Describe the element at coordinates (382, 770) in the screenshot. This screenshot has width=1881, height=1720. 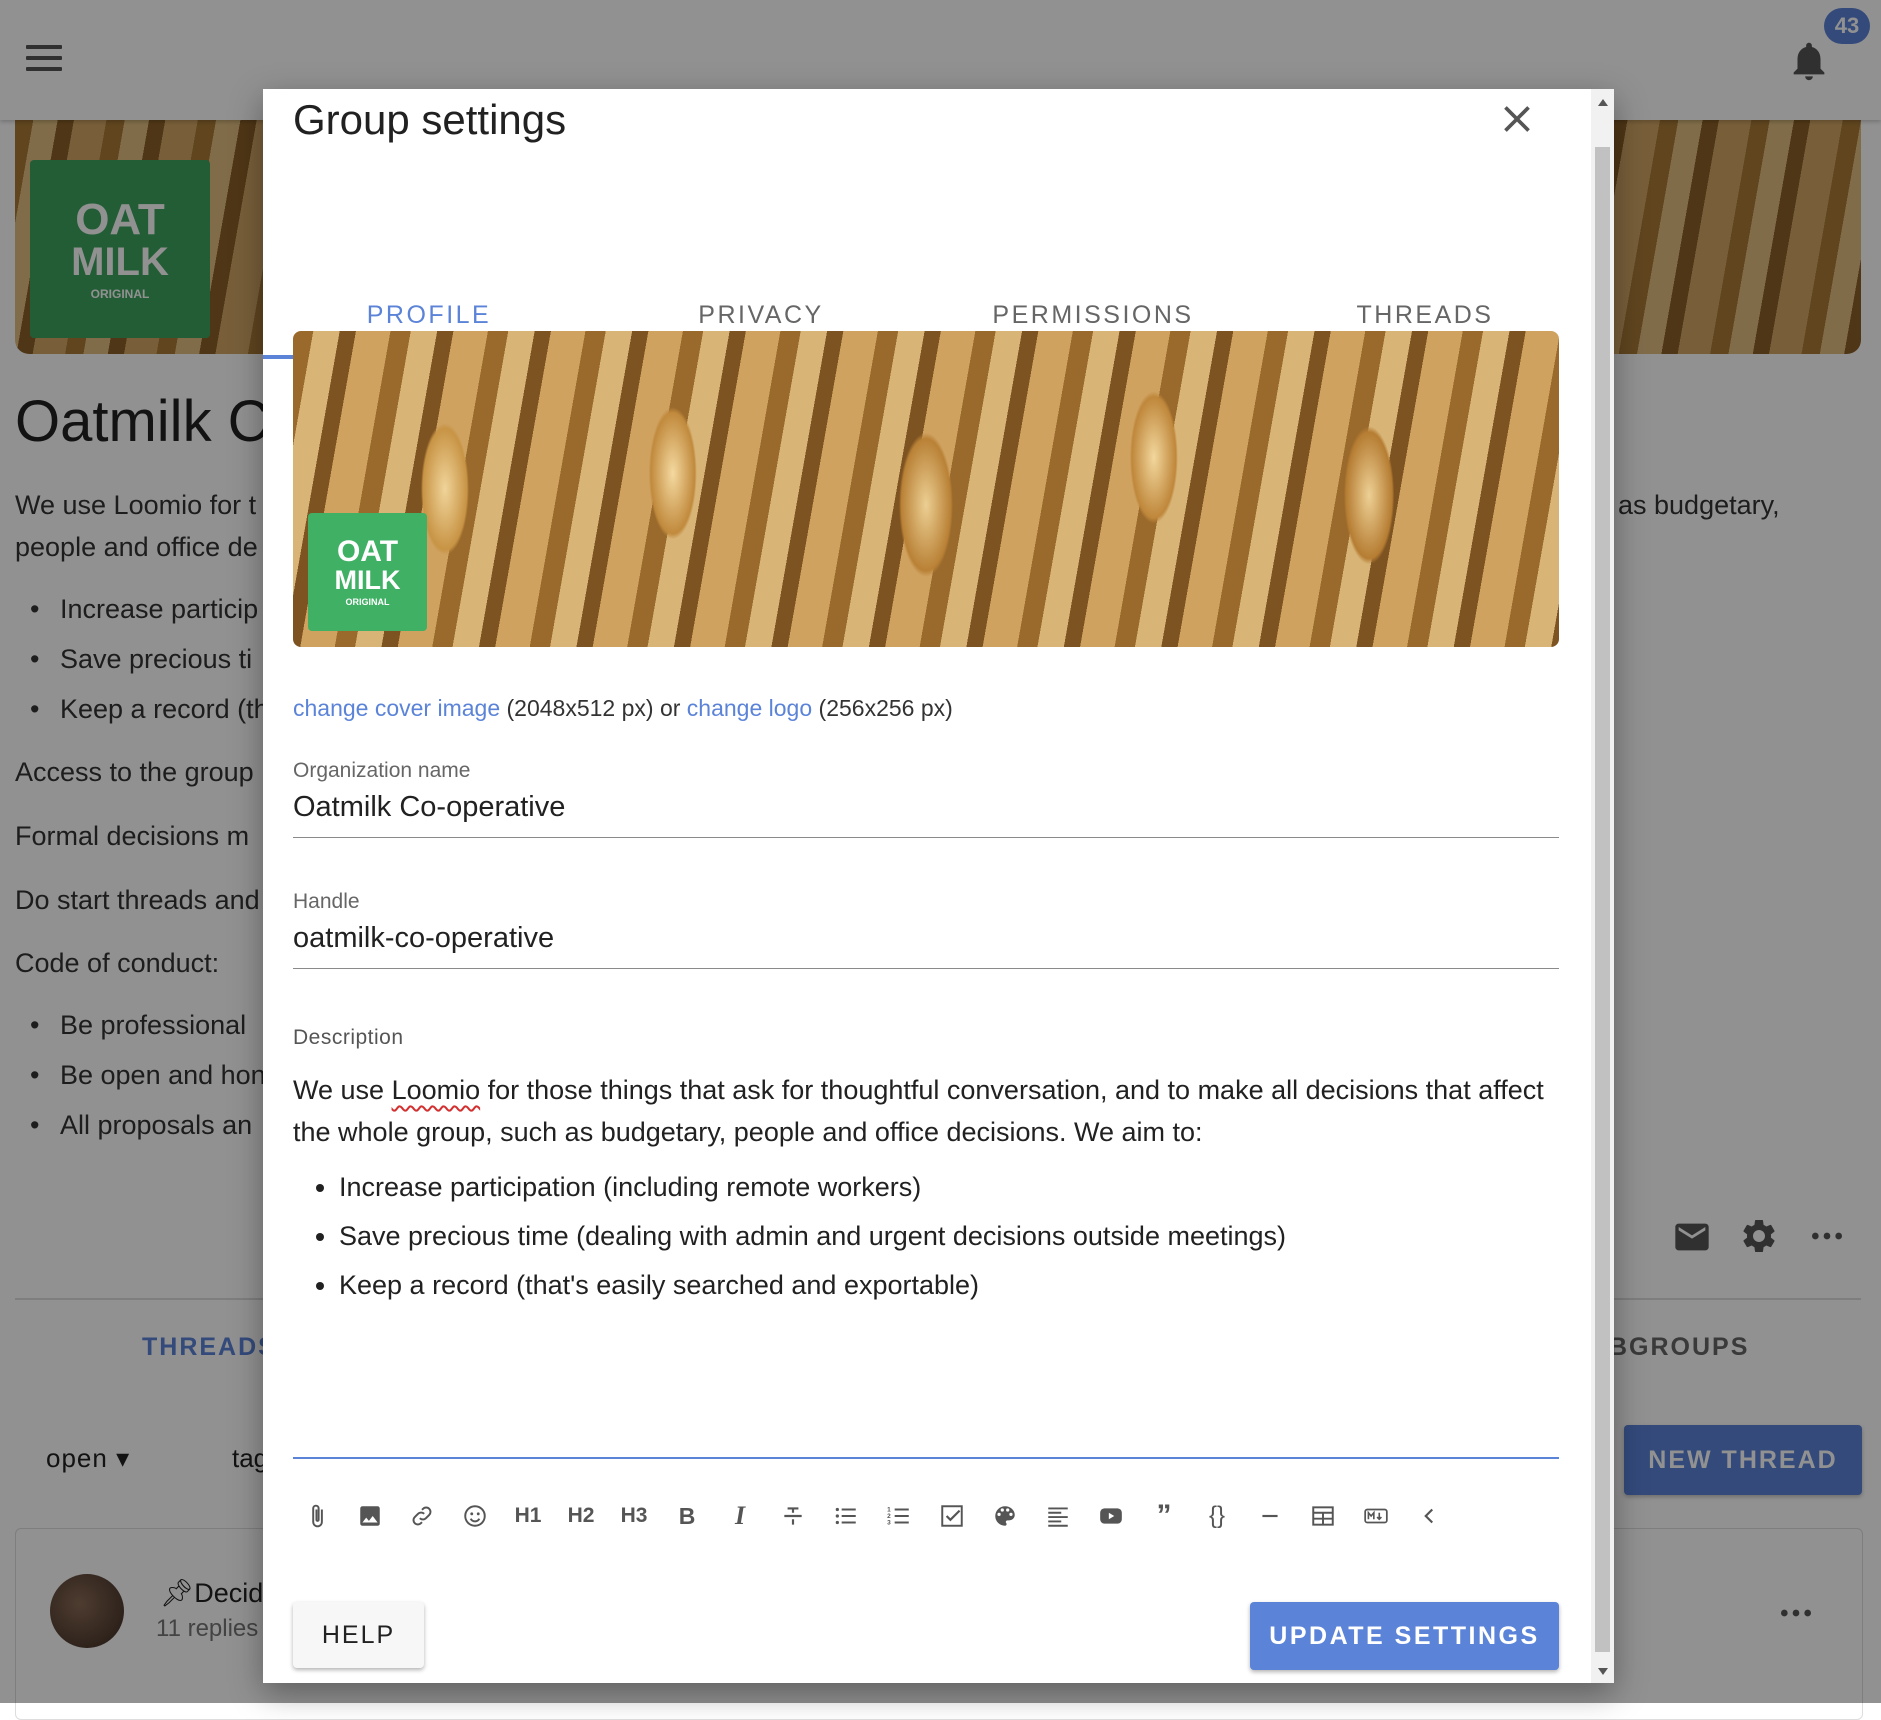
I see `organization-name-label: Organization name` at that location.